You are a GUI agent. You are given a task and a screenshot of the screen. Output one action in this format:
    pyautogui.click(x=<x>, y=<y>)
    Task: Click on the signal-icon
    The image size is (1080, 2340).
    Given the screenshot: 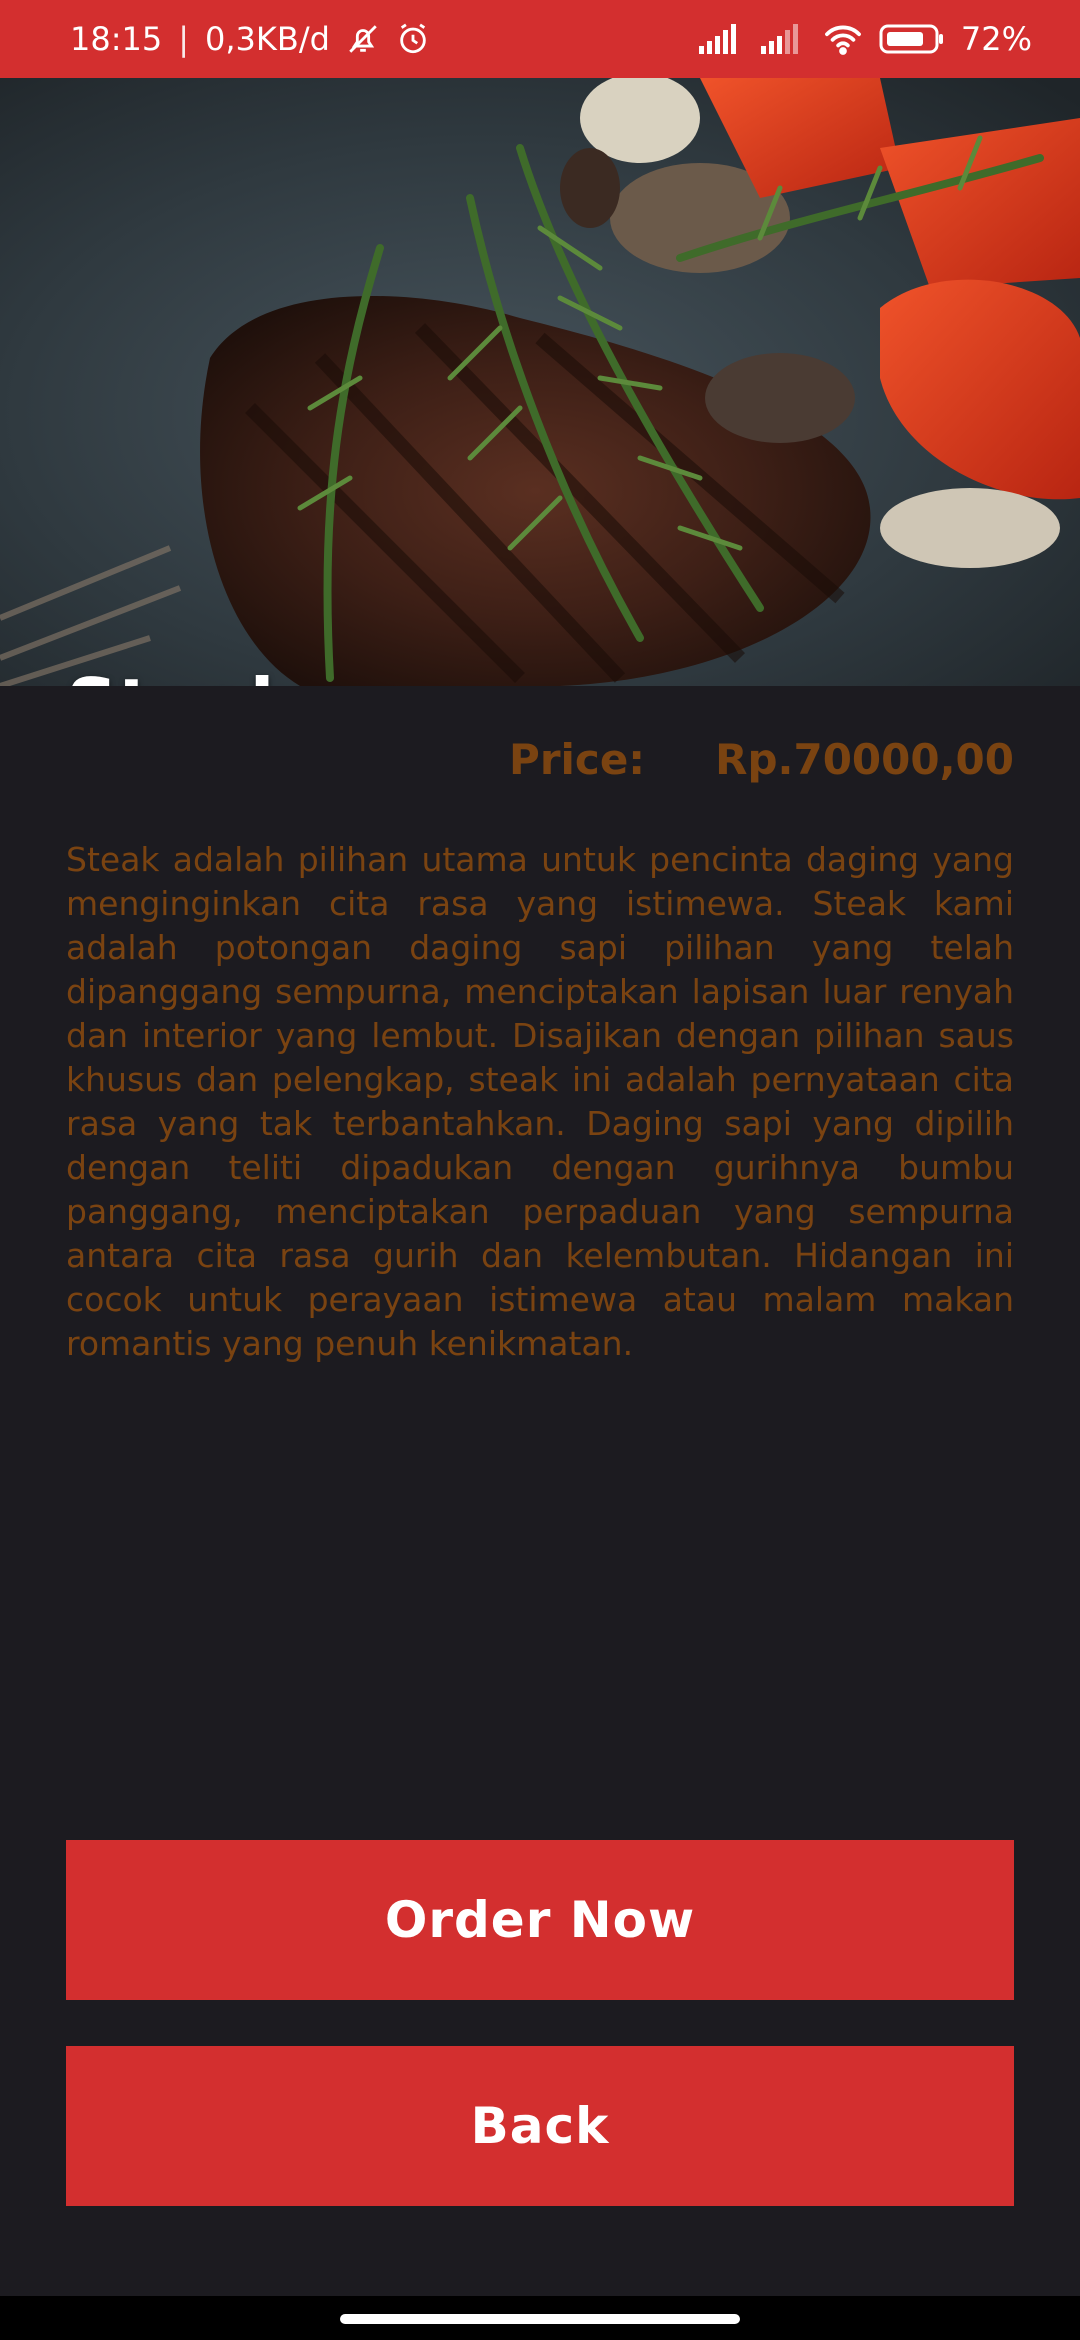 What is the action you would take?
    pyautogui.click(x=721, y=39)
    